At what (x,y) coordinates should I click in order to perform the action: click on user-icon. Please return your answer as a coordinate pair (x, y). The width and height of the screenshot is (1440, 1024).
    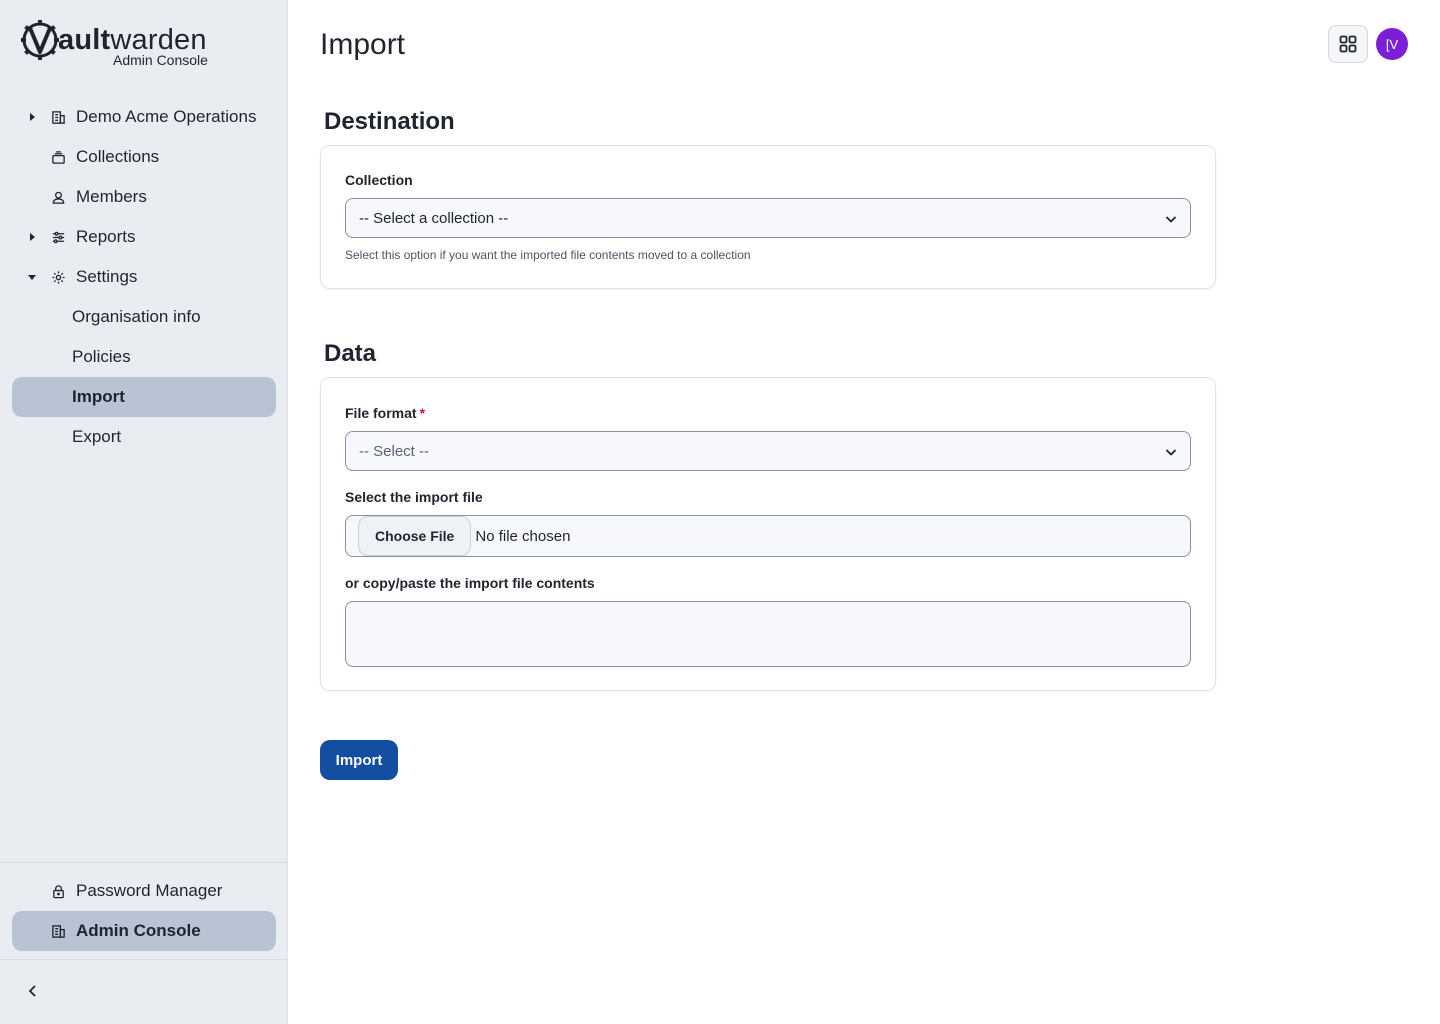
    Looking at the image, I should click on (58, 197).